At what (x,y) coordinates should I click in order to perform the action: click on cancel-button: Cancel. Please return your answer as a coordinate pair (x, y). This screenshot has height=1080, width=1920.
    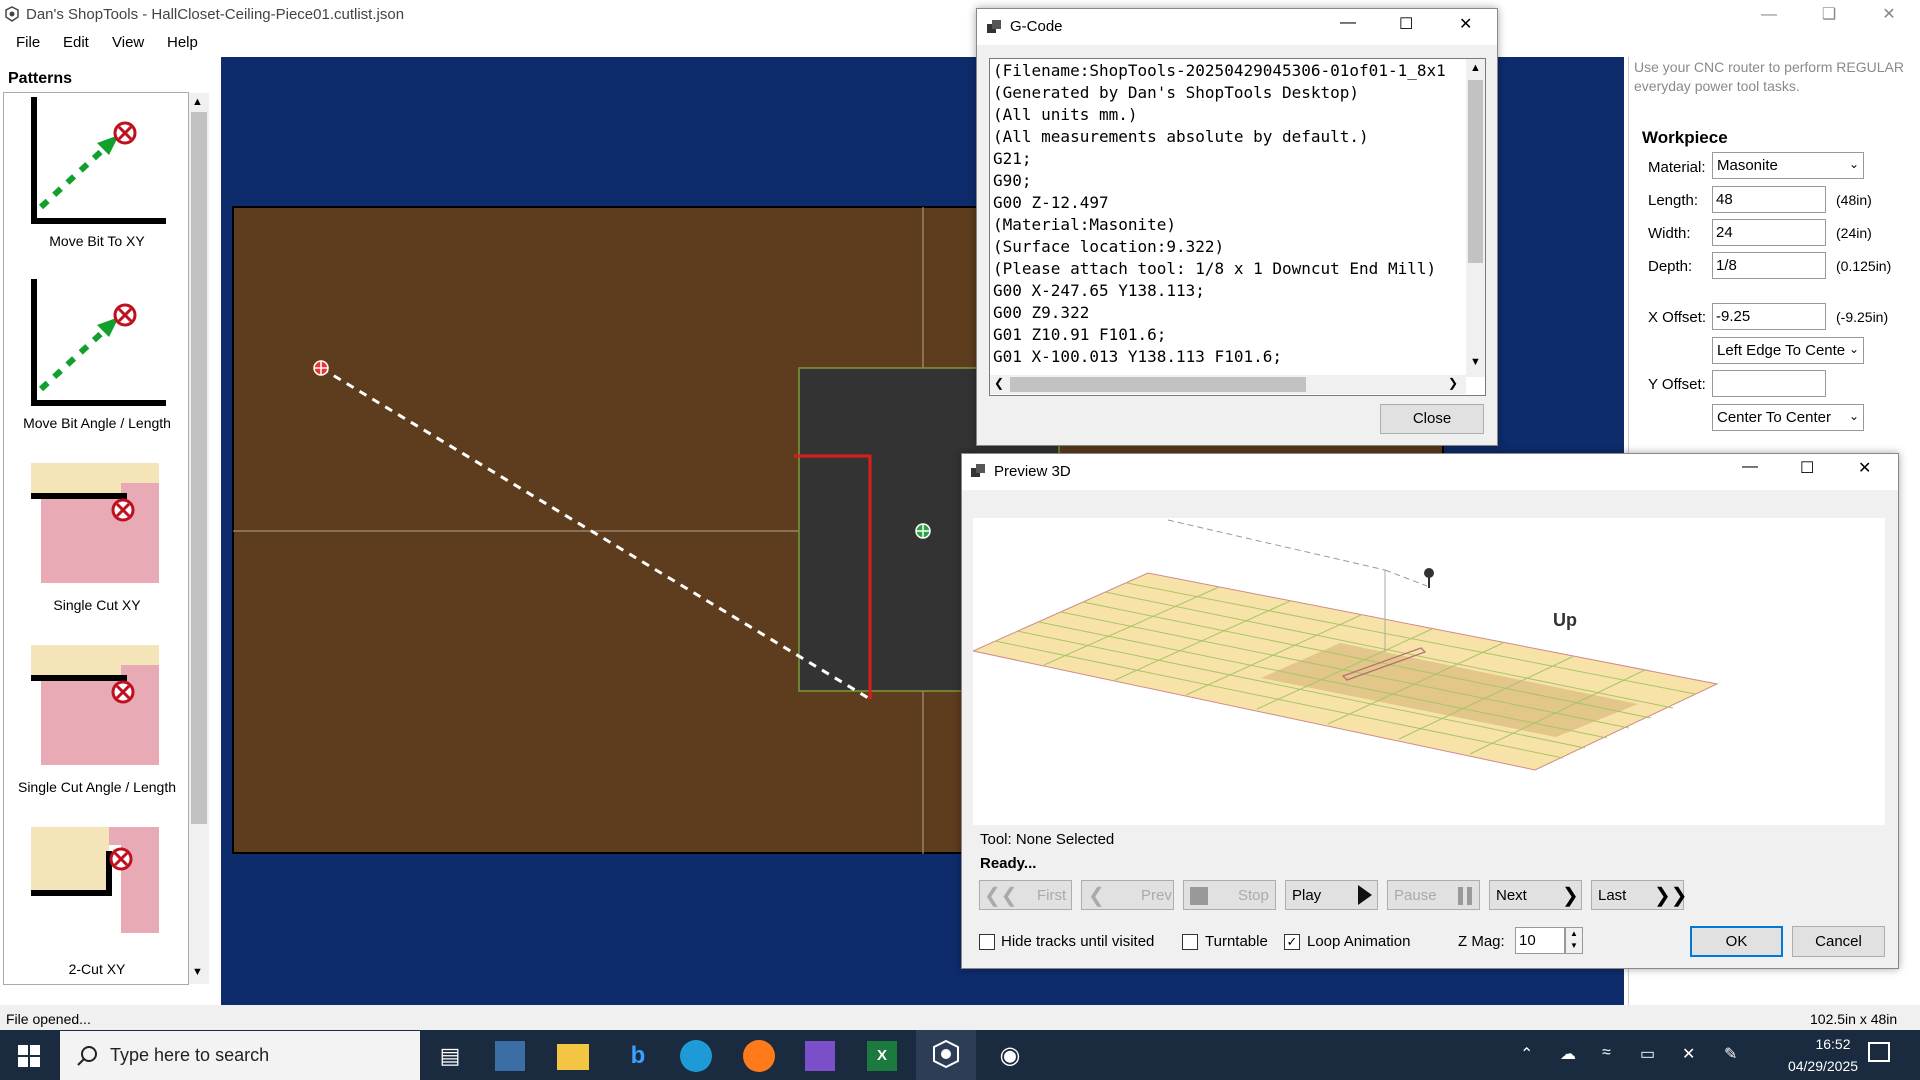
    Looking at the image, I should click on (1838, 941).